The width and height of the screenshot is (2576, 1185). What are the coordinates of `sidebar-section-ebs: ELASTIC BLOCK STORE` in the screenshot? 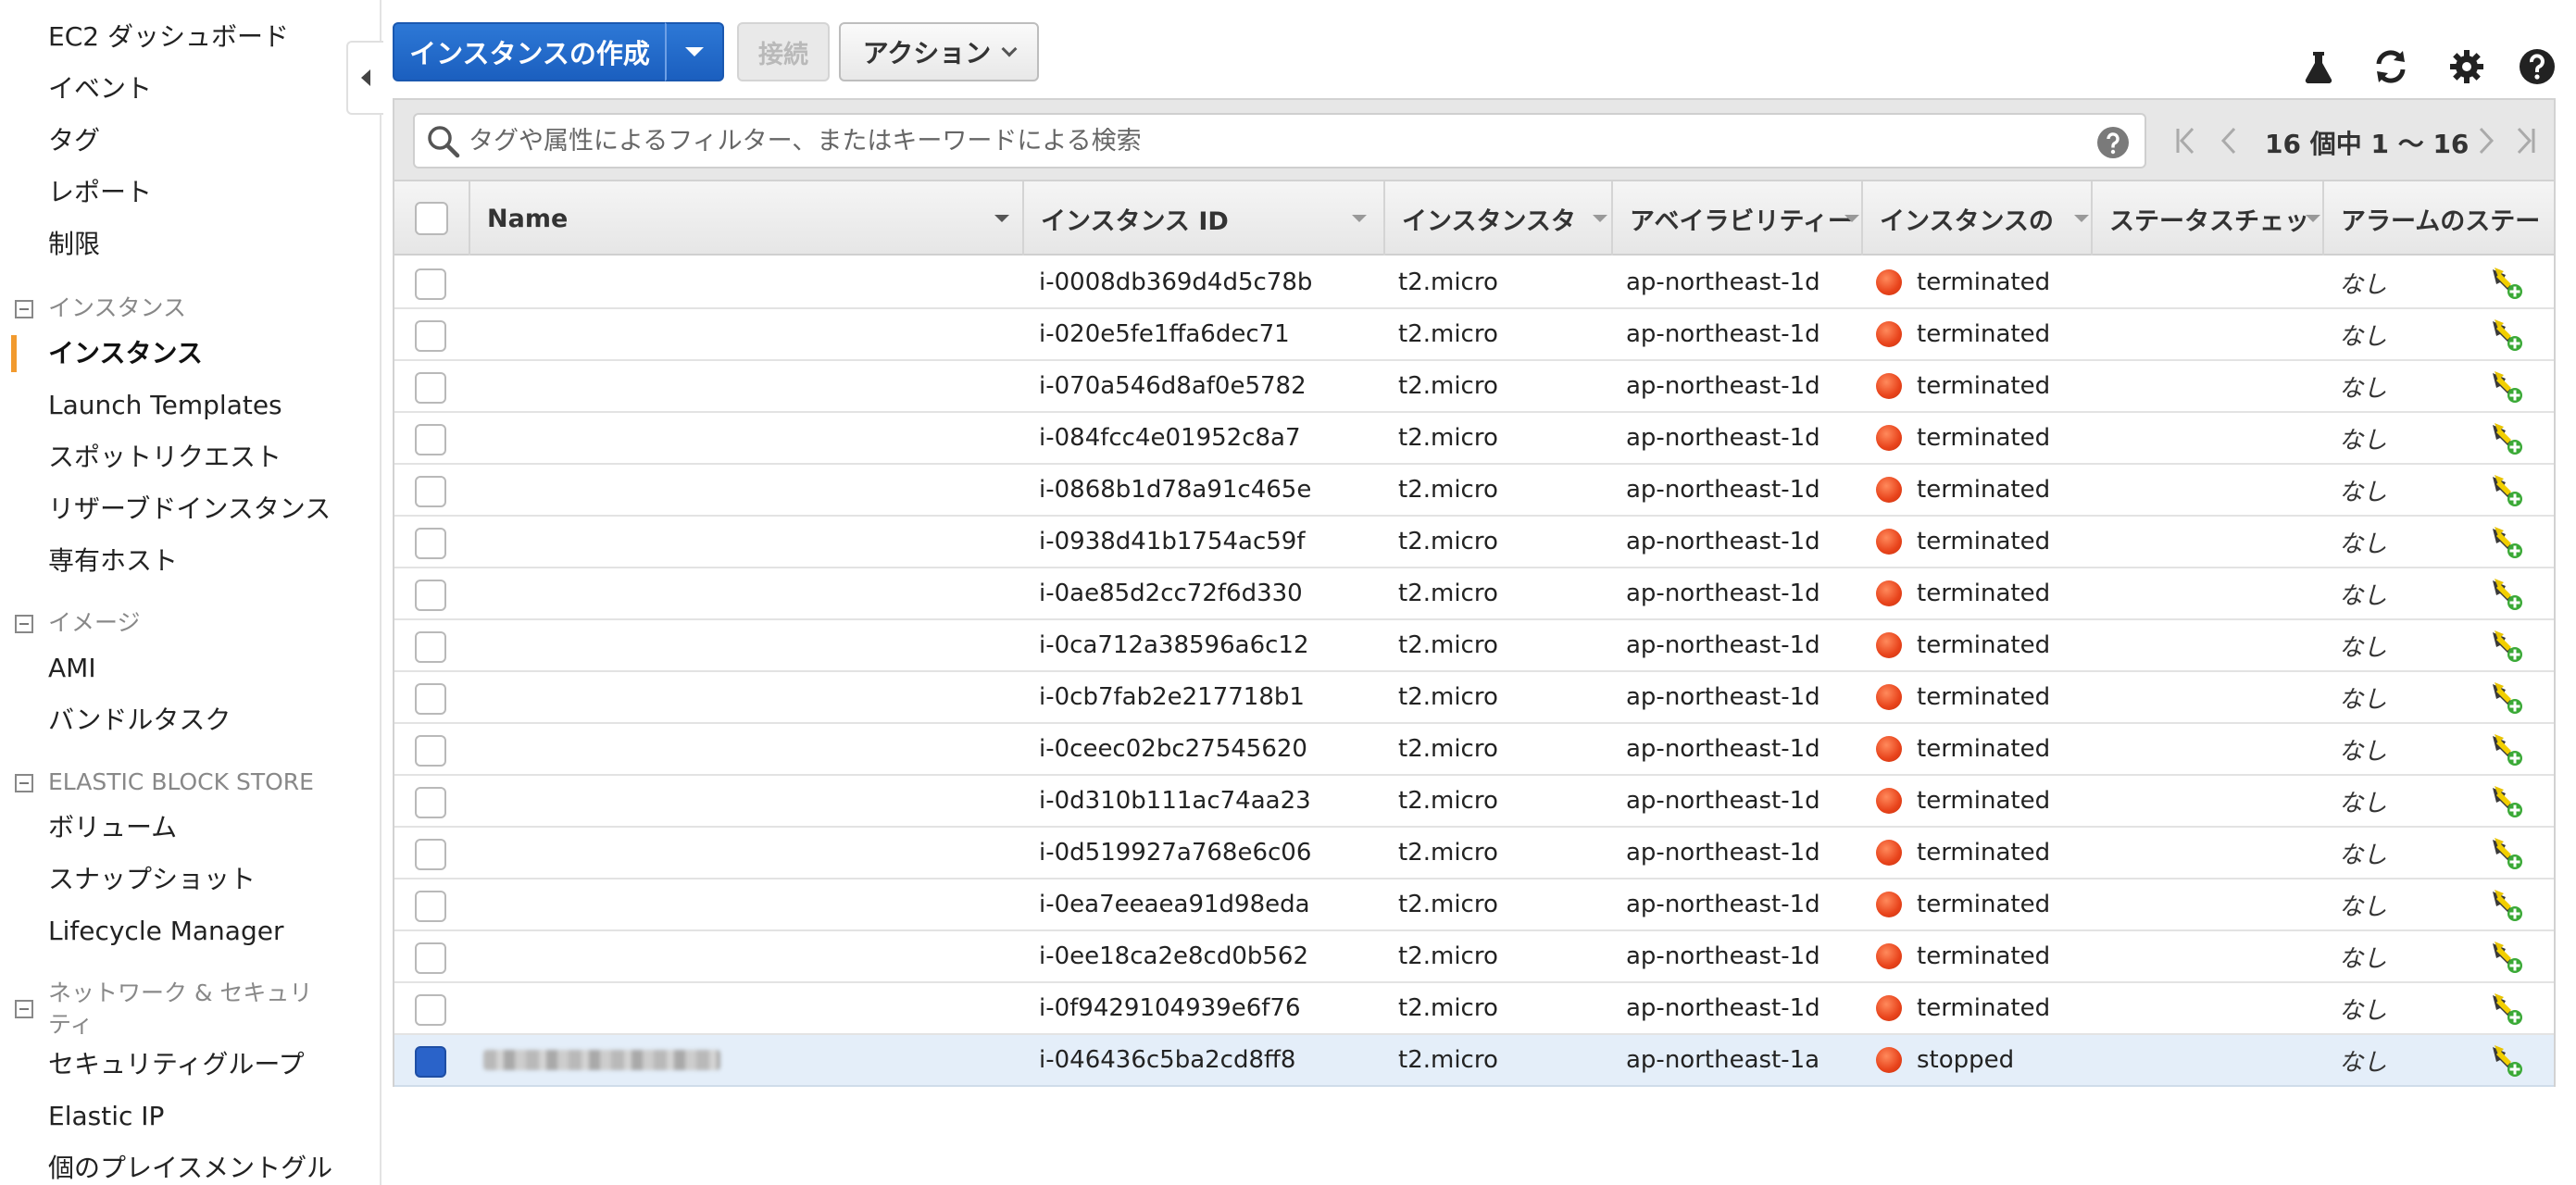 It's located at (170, 782).